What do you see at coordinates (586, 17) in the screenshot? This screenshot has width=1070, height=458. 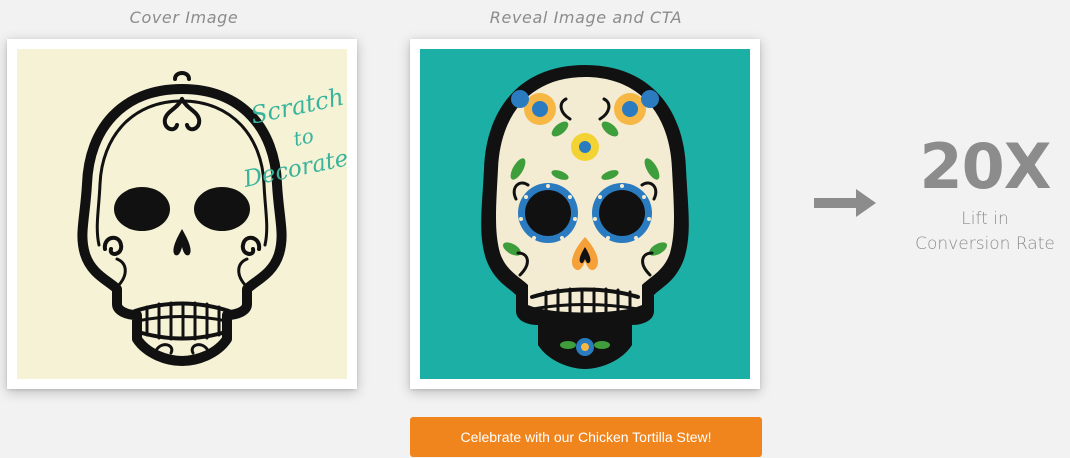 I see `reveal-image-caption: Reveal Image and CTA` at bounding box center [586, 17].